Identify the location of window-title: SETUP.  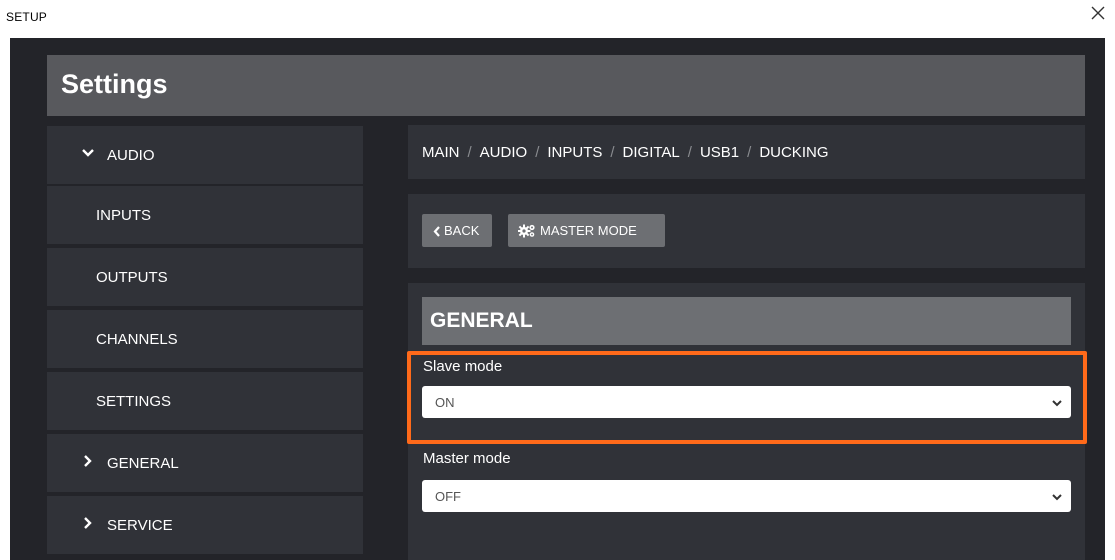
(27, 17).